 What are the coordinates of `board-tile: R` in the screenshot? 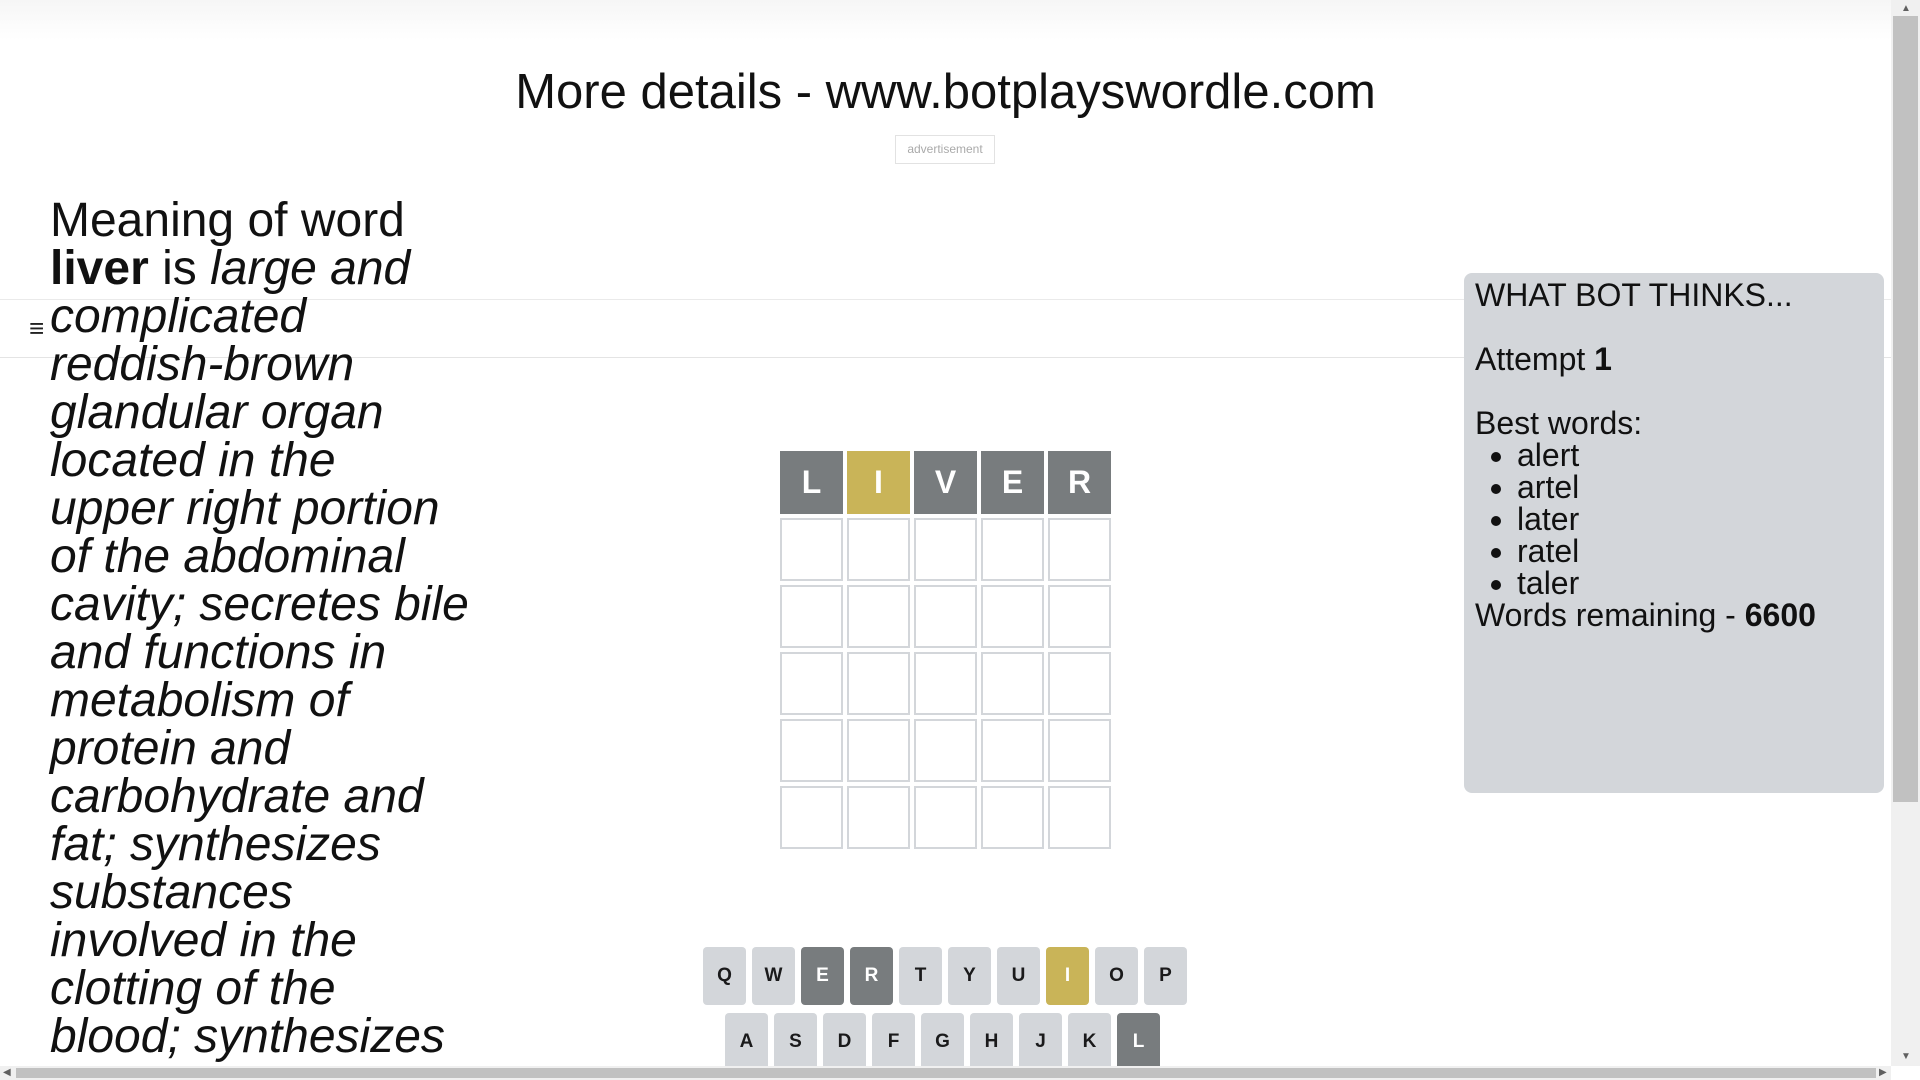 It's located at (1079, 482).